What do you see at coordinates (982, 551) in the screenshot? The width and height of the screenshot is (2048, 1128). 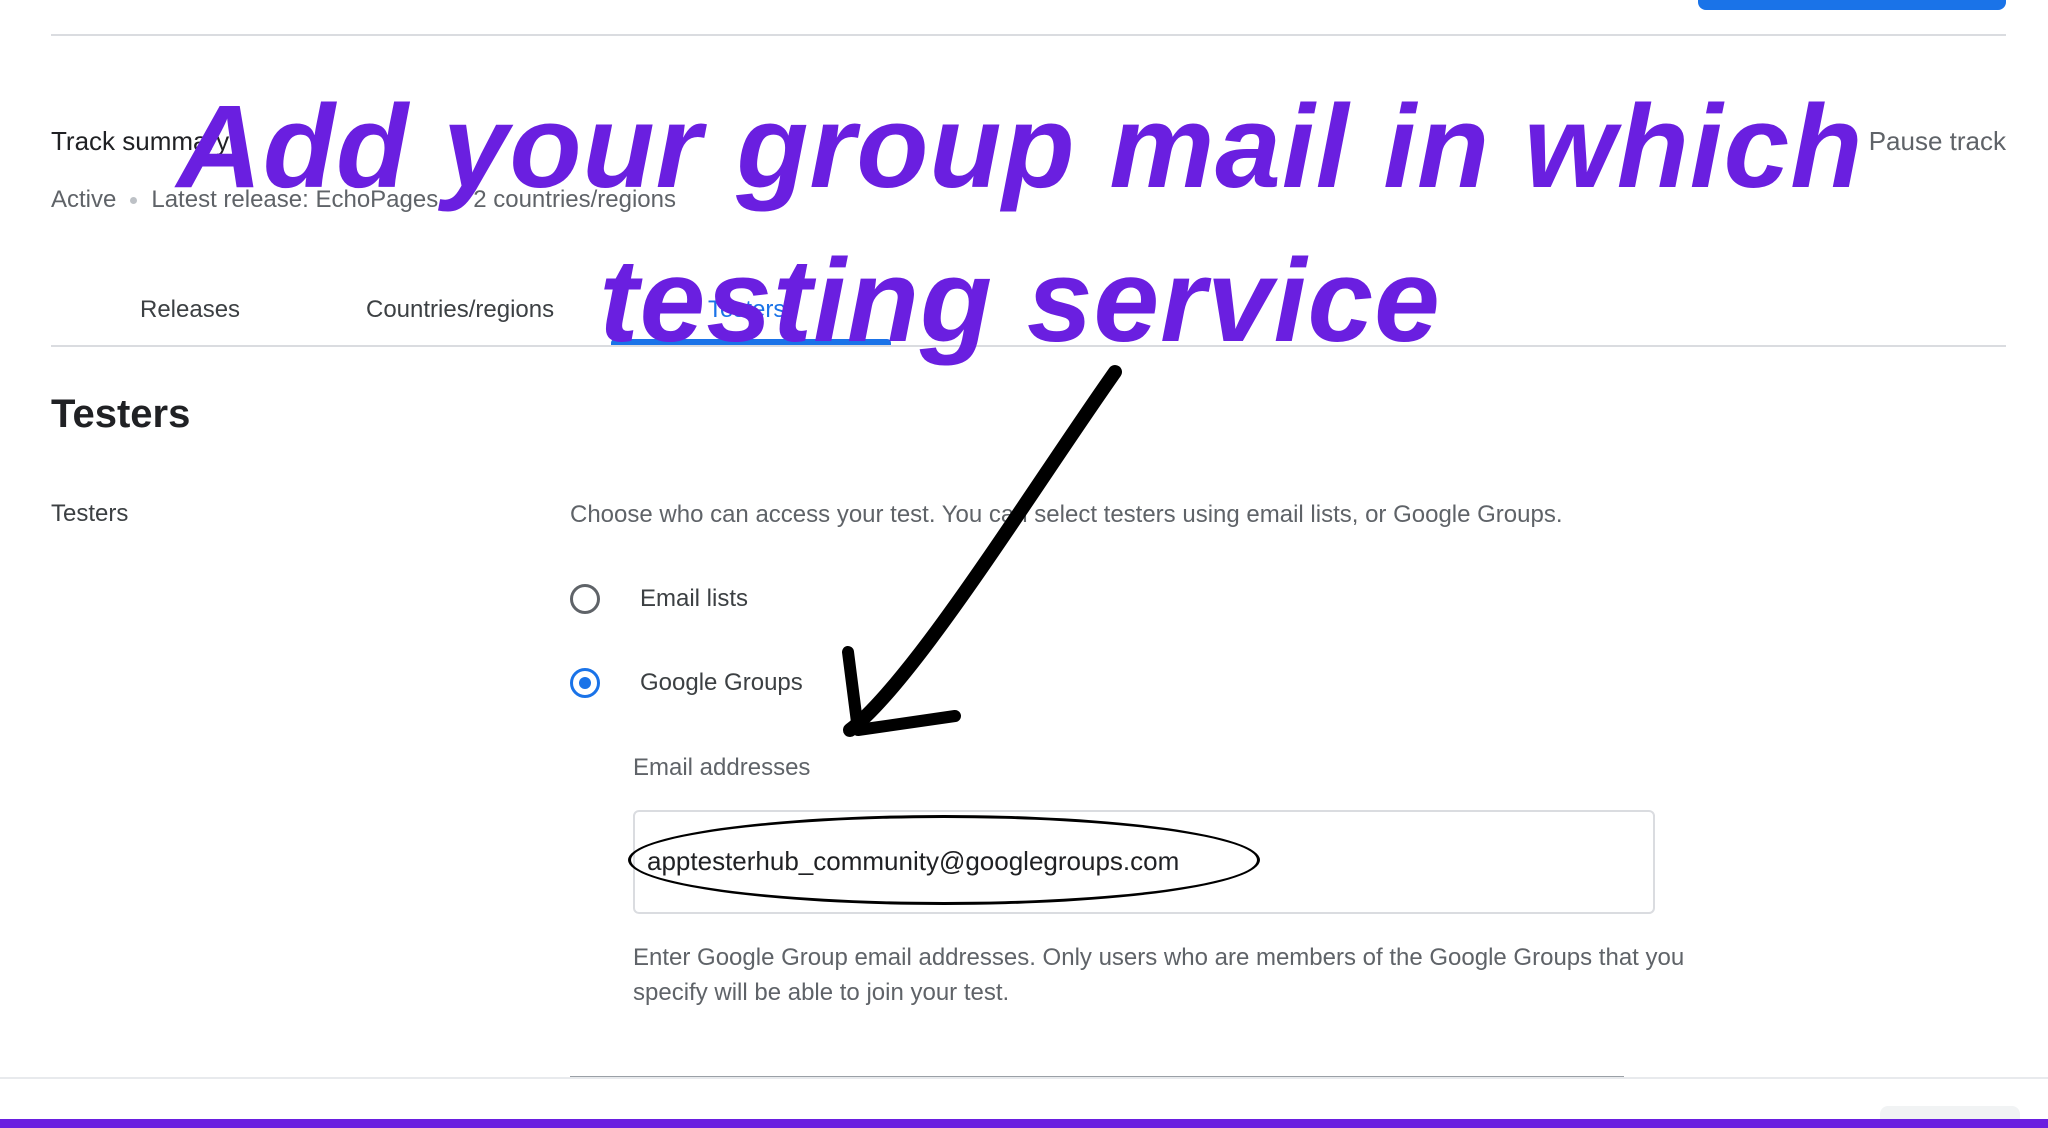 I see `annotation-arrow-icon` at bounding box center [982, 551].